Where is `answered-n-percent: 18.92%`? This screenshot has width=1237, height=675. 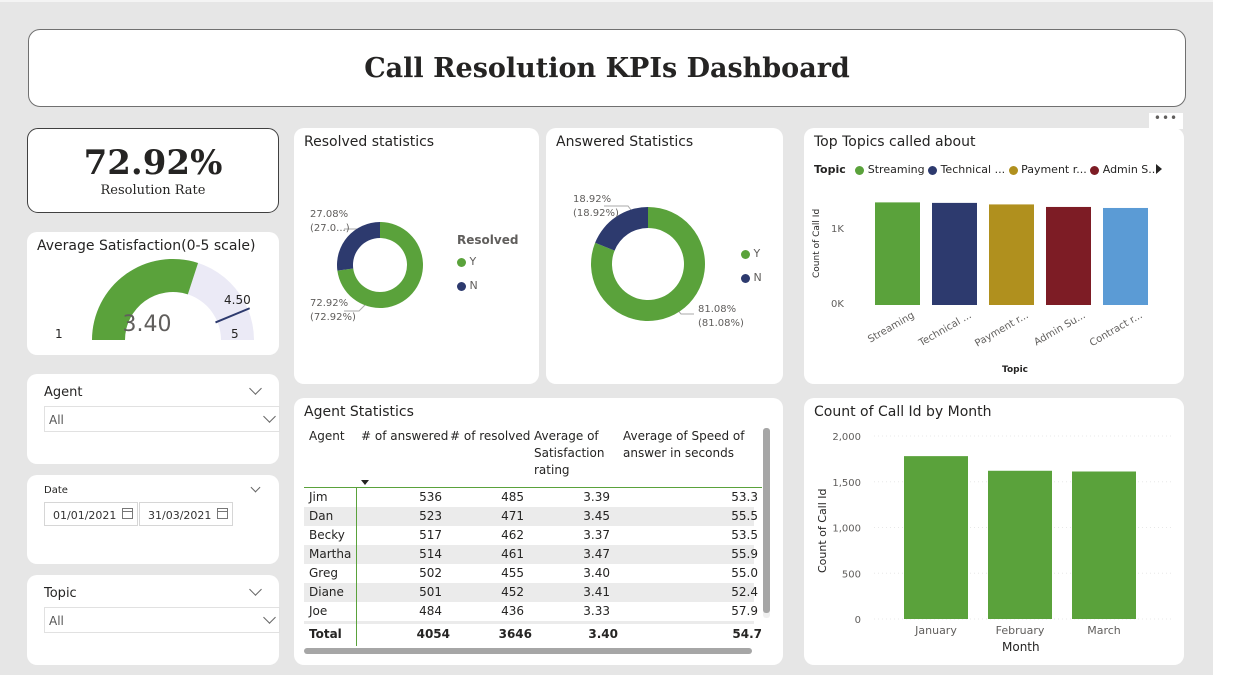
answered-n-percent: 18.92% is located at coordinates (592, 199).